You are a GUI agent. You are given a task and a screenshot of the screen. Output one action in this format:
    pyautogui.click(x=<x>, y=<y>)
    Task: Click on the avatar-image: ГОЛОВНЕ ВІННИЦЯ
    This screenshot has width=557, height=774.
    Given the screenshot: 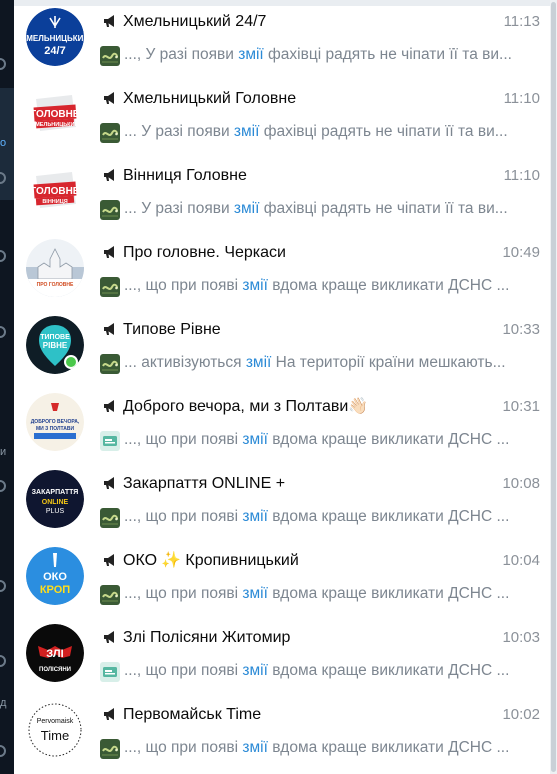 What is the action you would take?
    pyautogui.click(x=55, y=191)
    